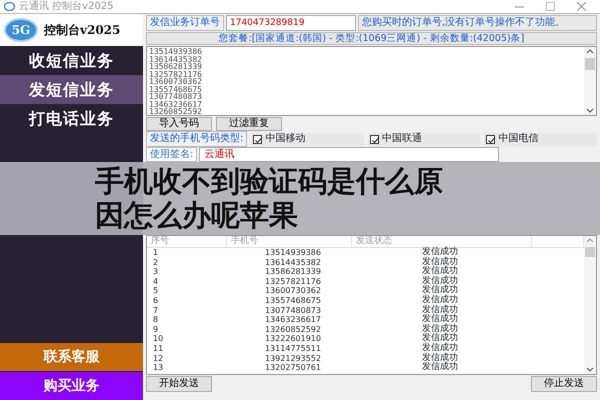 Image resolution: width=600 pixels, height=400 pixels. Describe the element at coordinates (196, 215) in the screenshot. I see `caption-line: 因怎么办呢苹果` at that location.